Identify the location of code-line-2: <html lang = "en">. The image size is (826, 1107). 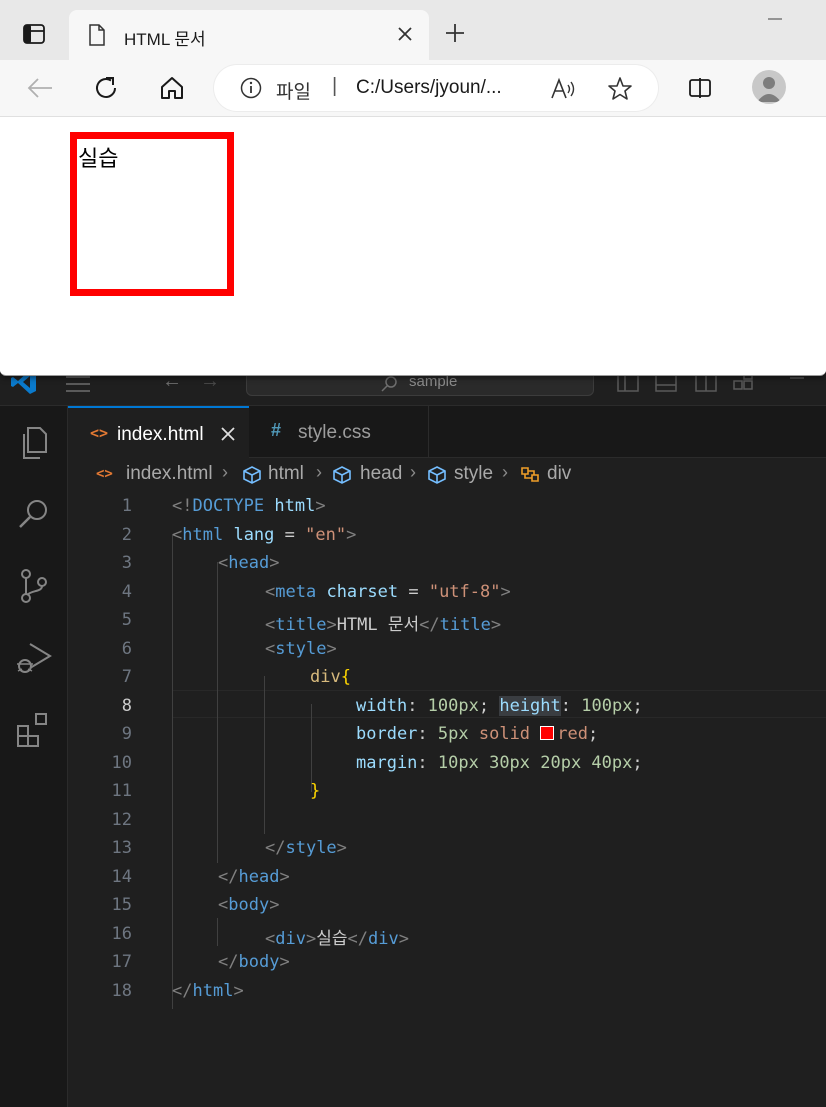
(264, 535).